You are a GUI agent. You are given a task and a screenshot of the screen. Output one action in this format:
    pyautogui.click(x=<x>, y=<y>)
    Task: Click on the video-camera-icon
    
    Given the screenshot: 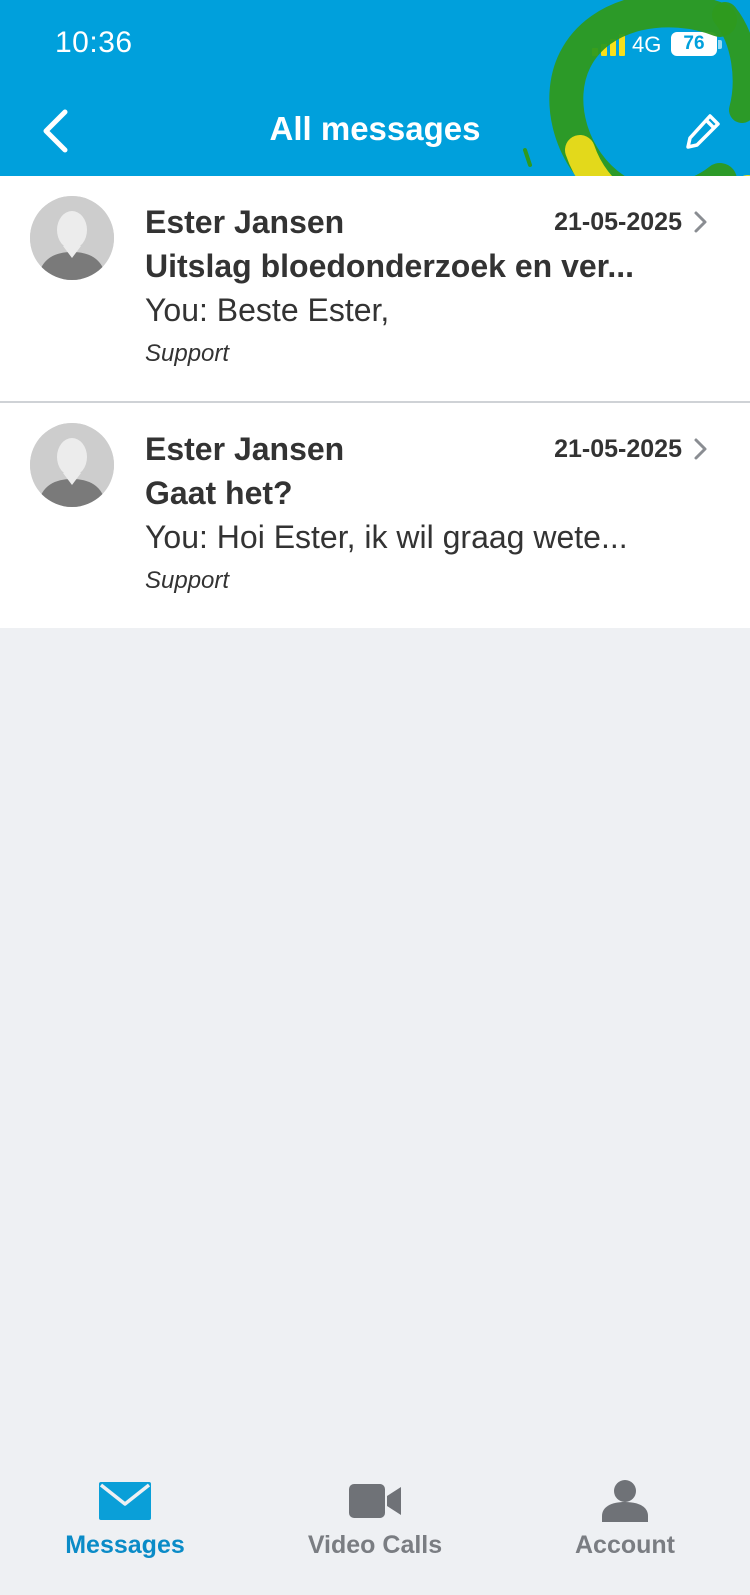 What is the action you would take?
    pyautogui.click(x=375, y=1501)
    